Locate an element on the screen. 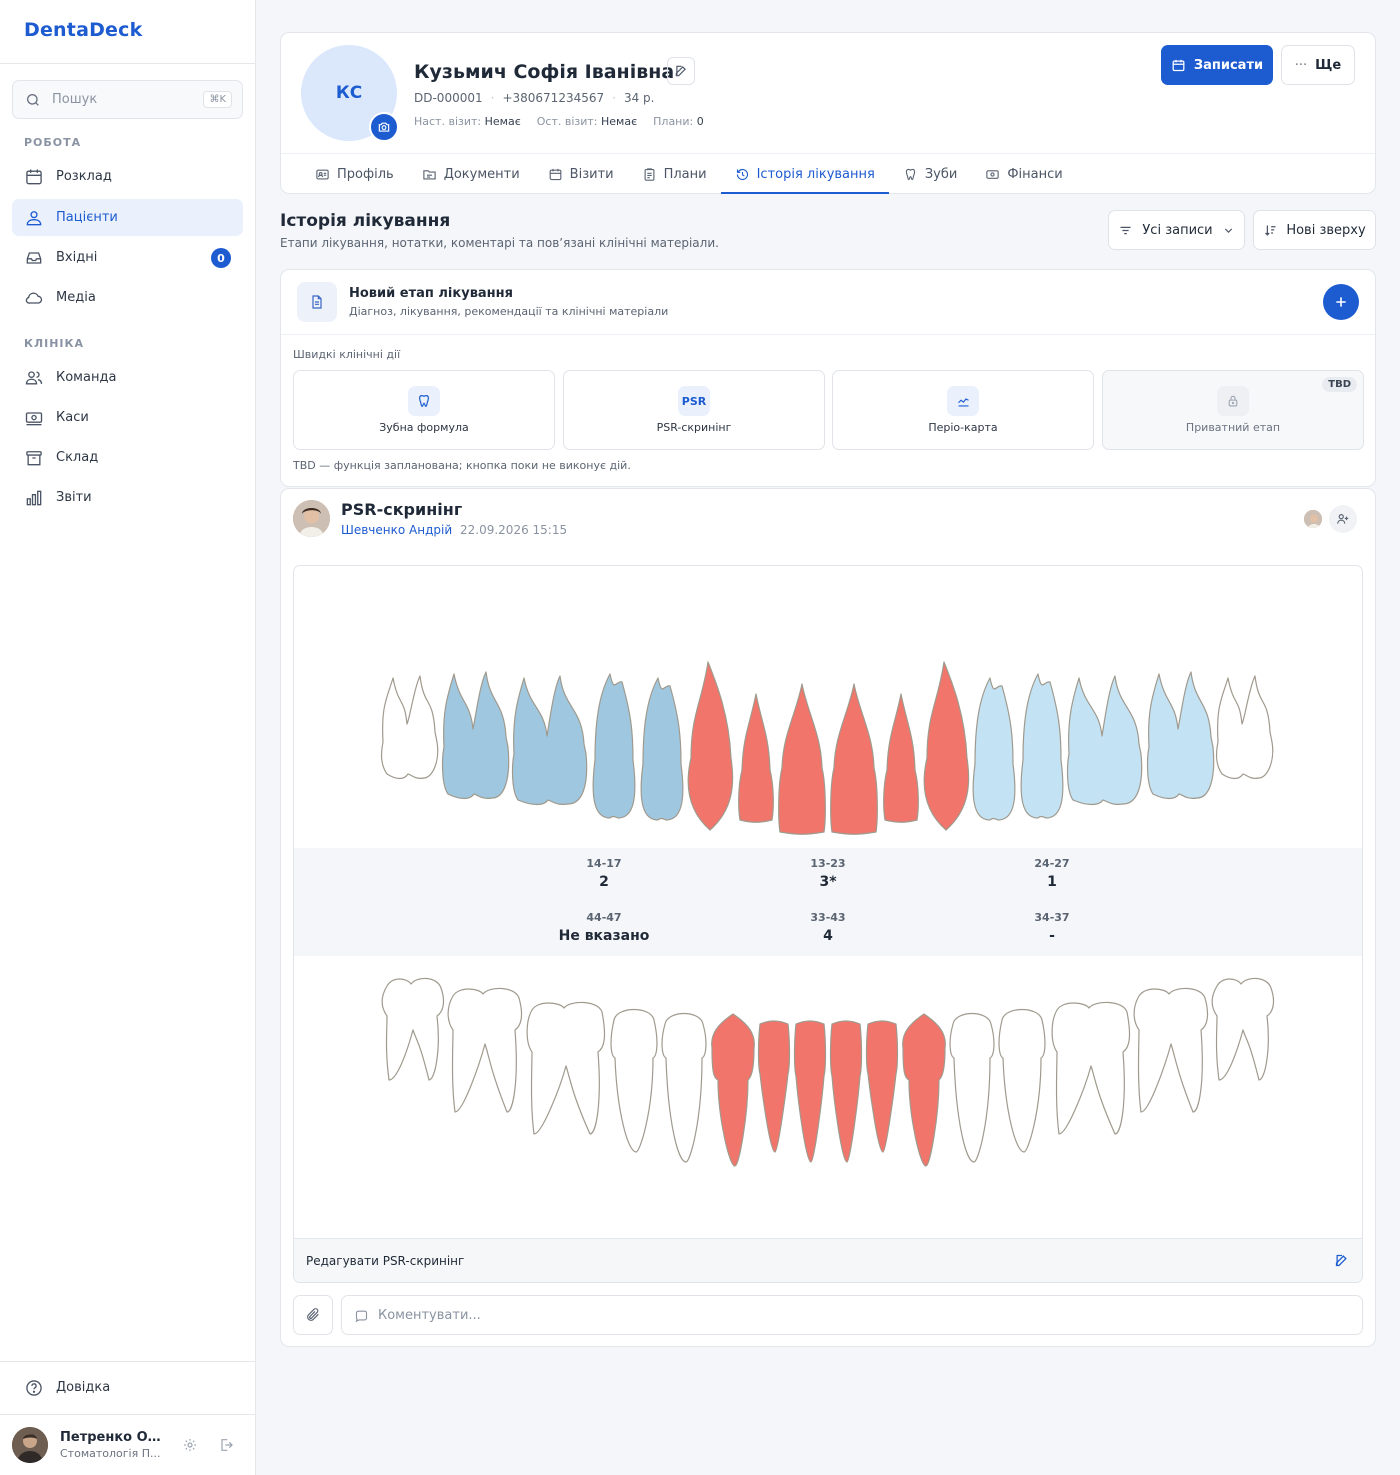  edit-psr-label: Редагувати PSR-скринінг is located at coordinates (385, 1260).